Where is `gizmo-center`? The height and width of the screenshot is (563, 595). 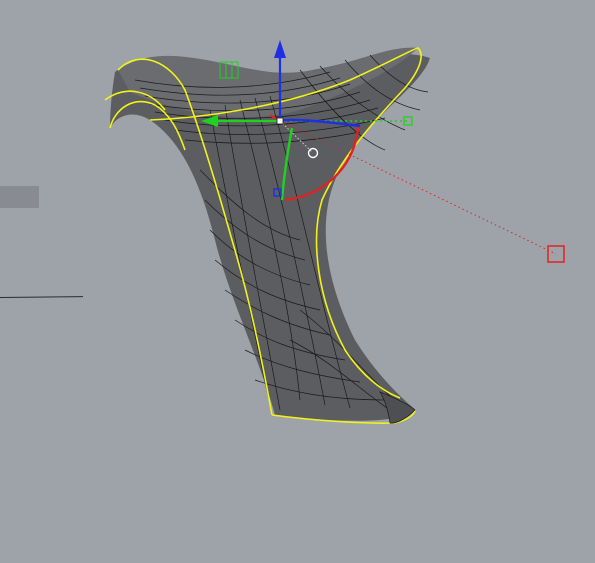
gizmo-center is located at coordinates (280, 121).